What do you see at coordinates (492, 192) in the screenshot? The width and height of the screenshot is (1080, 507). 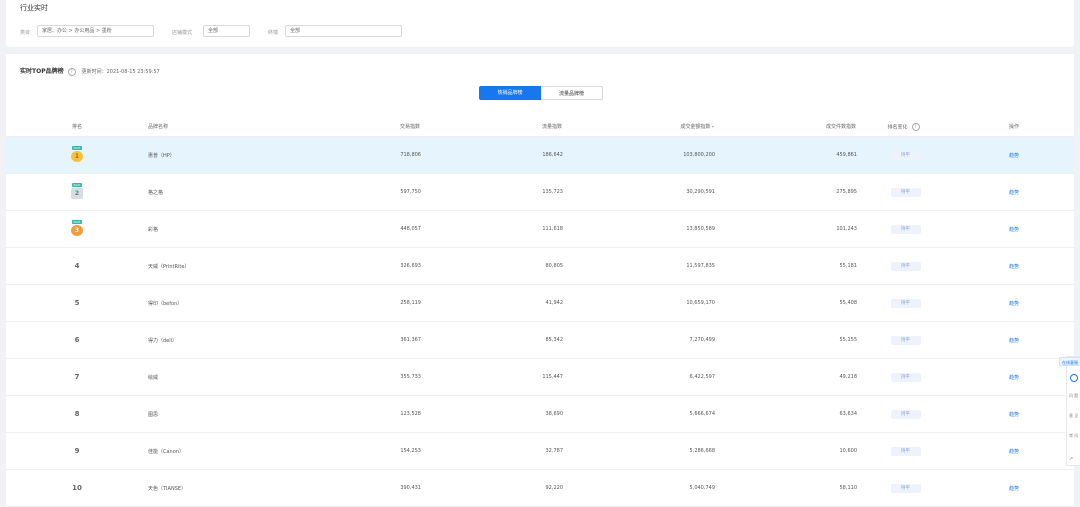 I see `flow-index: 135,723` at bounding box center [492, 192].